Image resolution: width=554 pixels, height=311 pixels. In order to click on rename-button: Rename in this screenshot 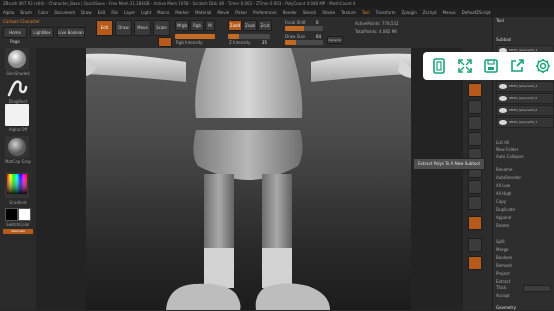, I will do `click(524, 170)`.